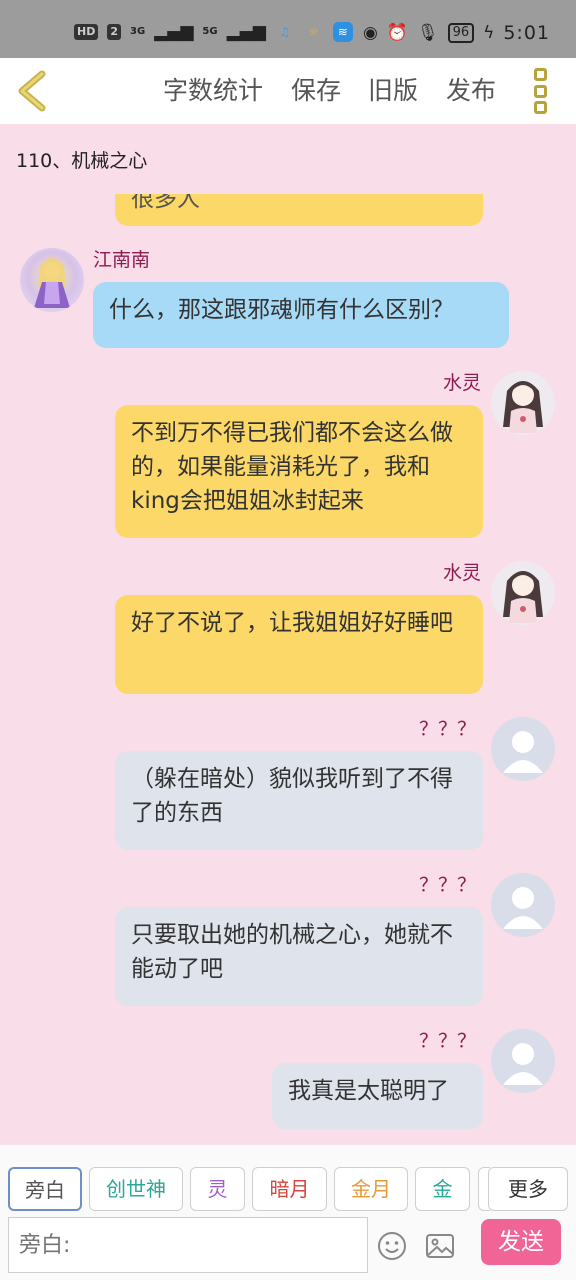  Describe the element at coordinates (342, 32) in the screenshot. I see `wifi-icon: ≋` at that location.